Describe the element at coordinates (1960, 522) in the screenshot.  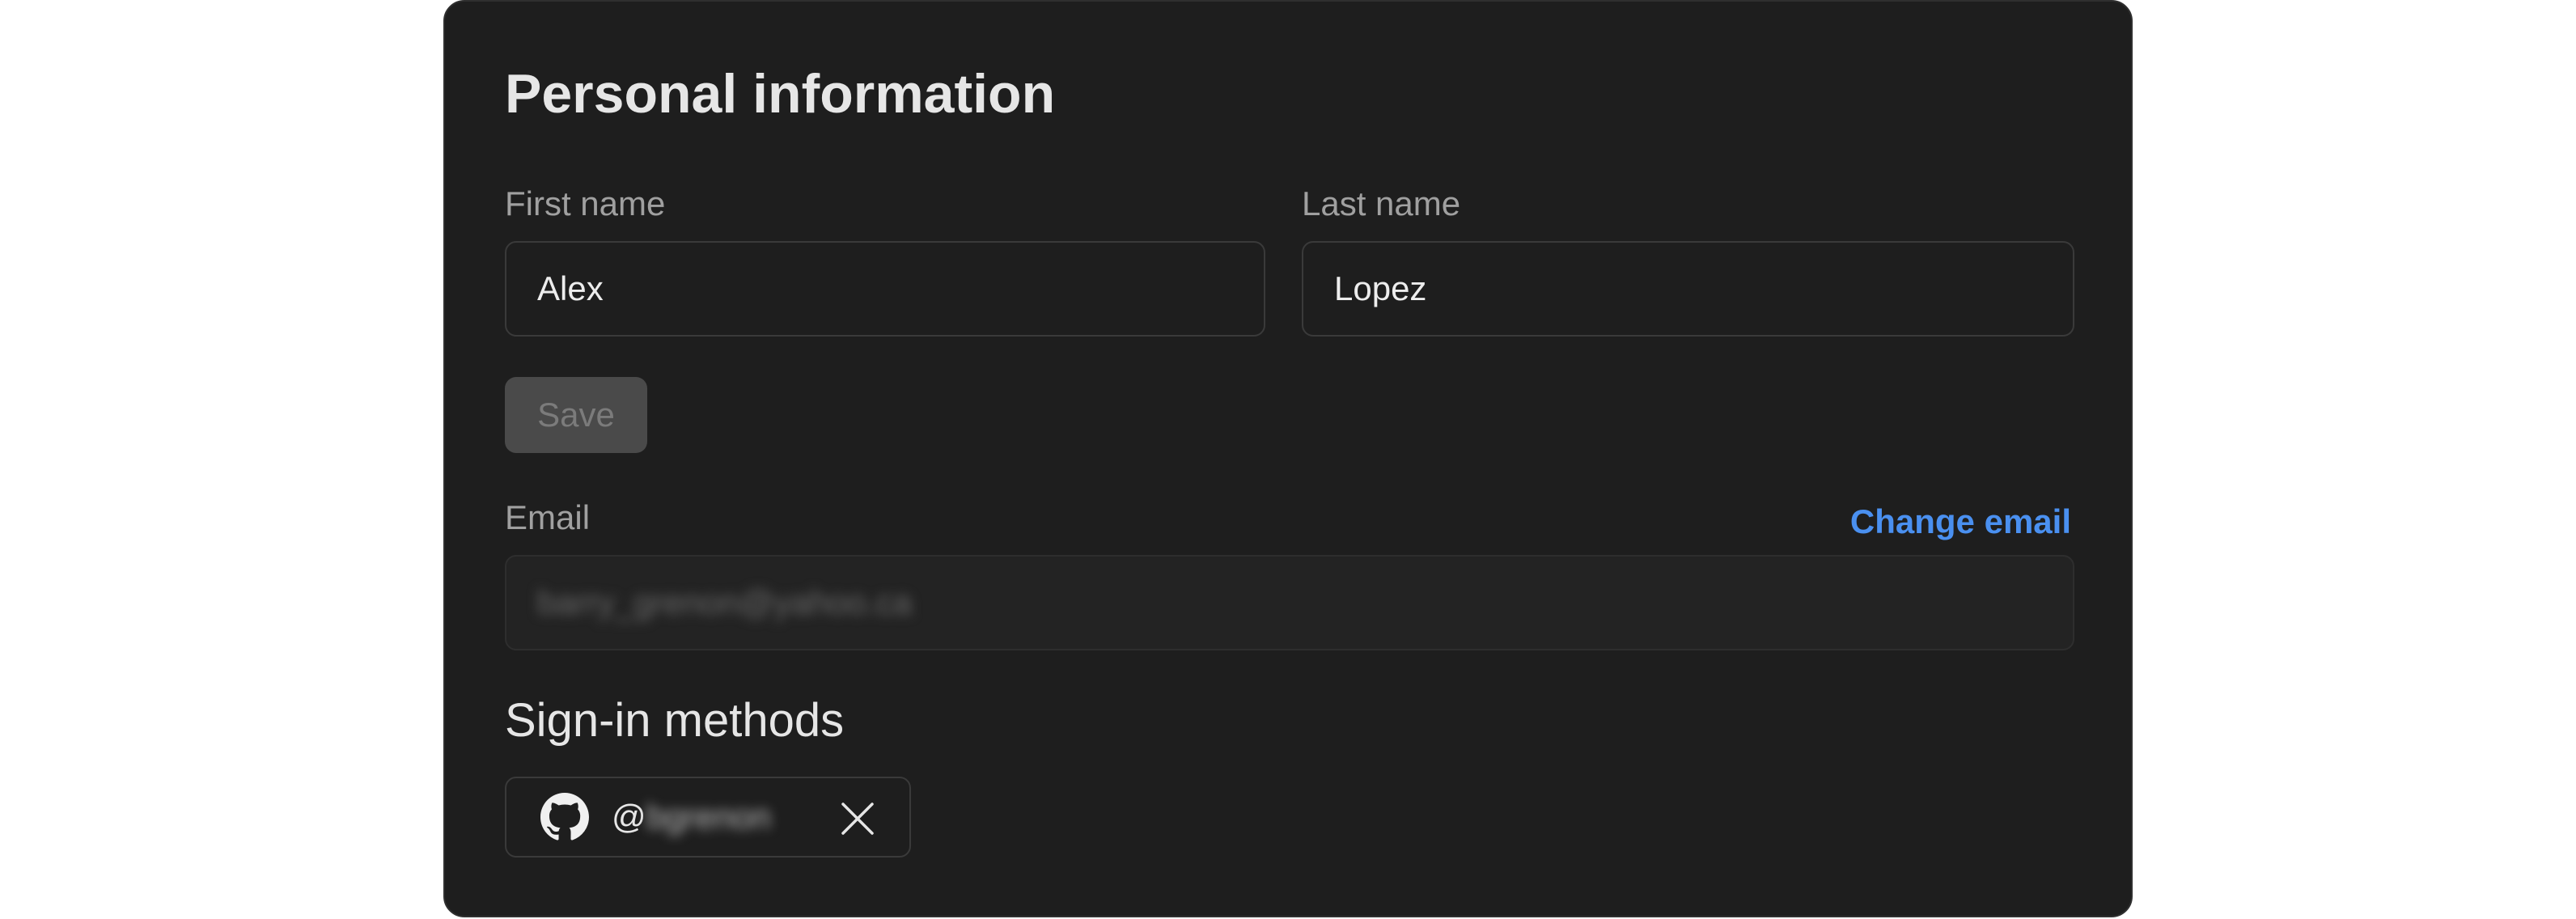
I see `change-email-link: Change email` at that location.